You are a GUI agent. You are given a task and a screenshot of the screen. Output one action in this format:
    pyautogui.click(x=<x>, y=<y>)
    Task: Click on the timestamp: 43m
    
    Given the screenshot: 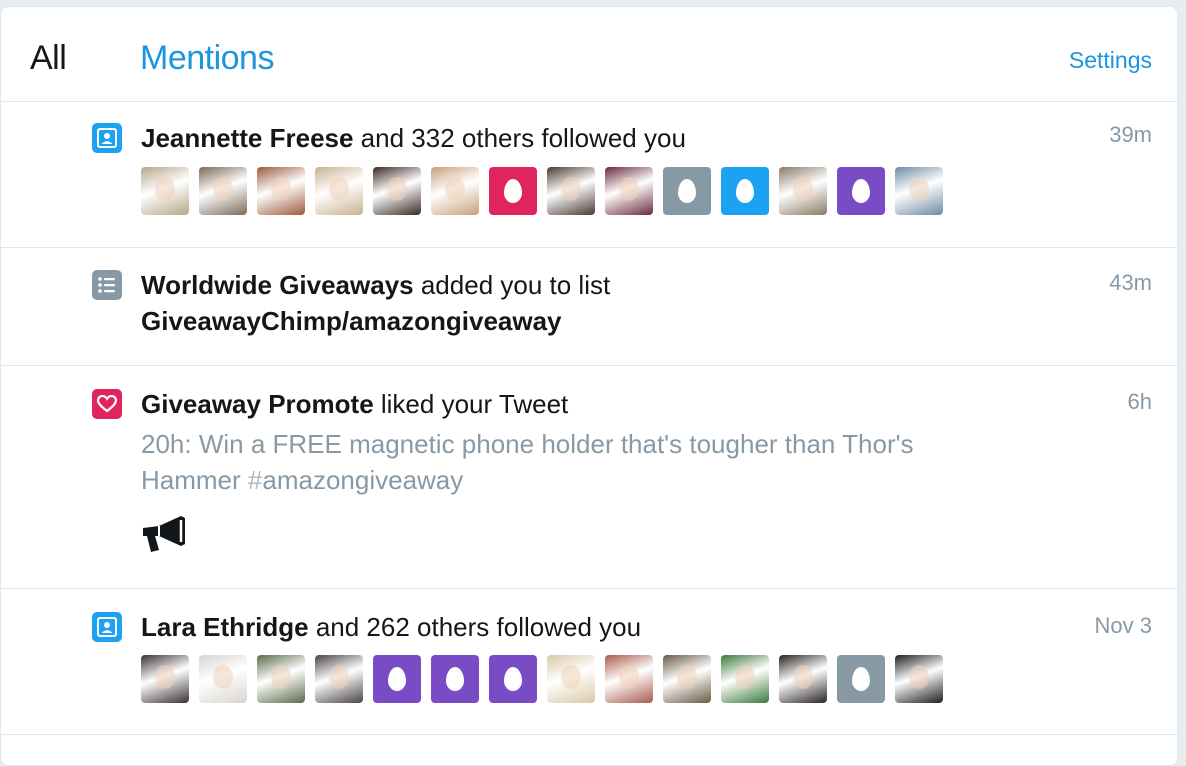 What is the action you would take?
    pyautogui.click(x=1130, y=283)
    